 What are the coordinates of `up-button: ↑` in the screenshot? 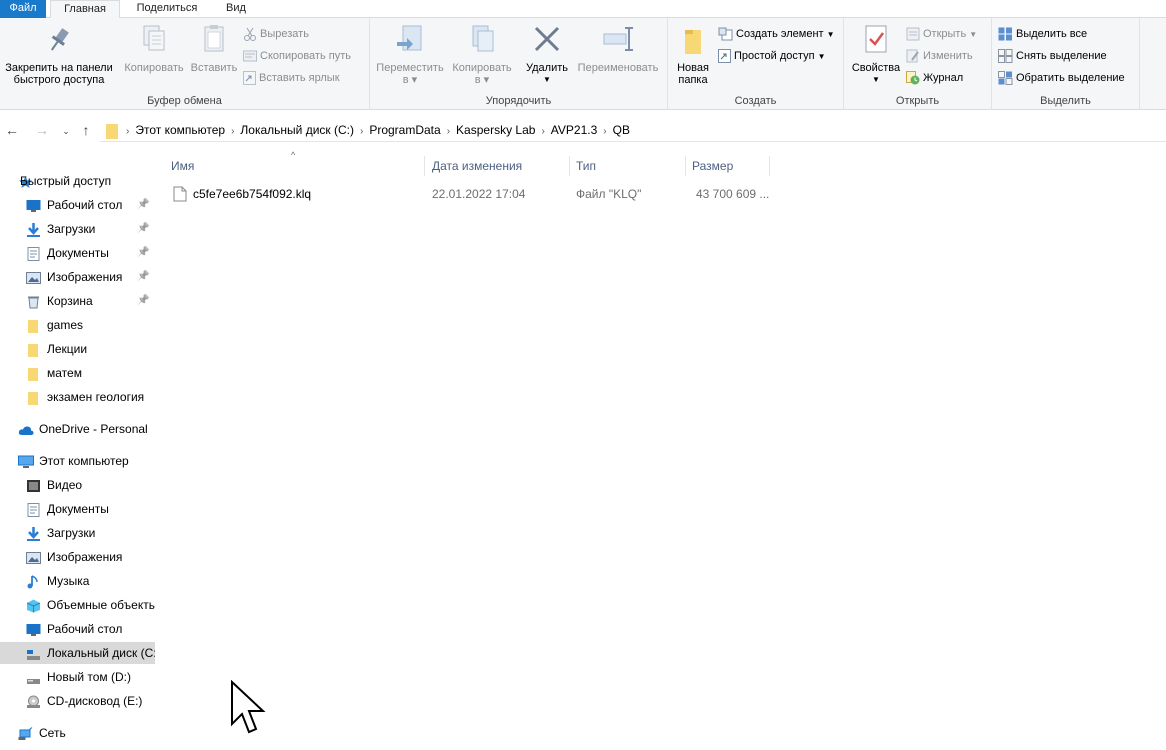 It's located at (86, 130).